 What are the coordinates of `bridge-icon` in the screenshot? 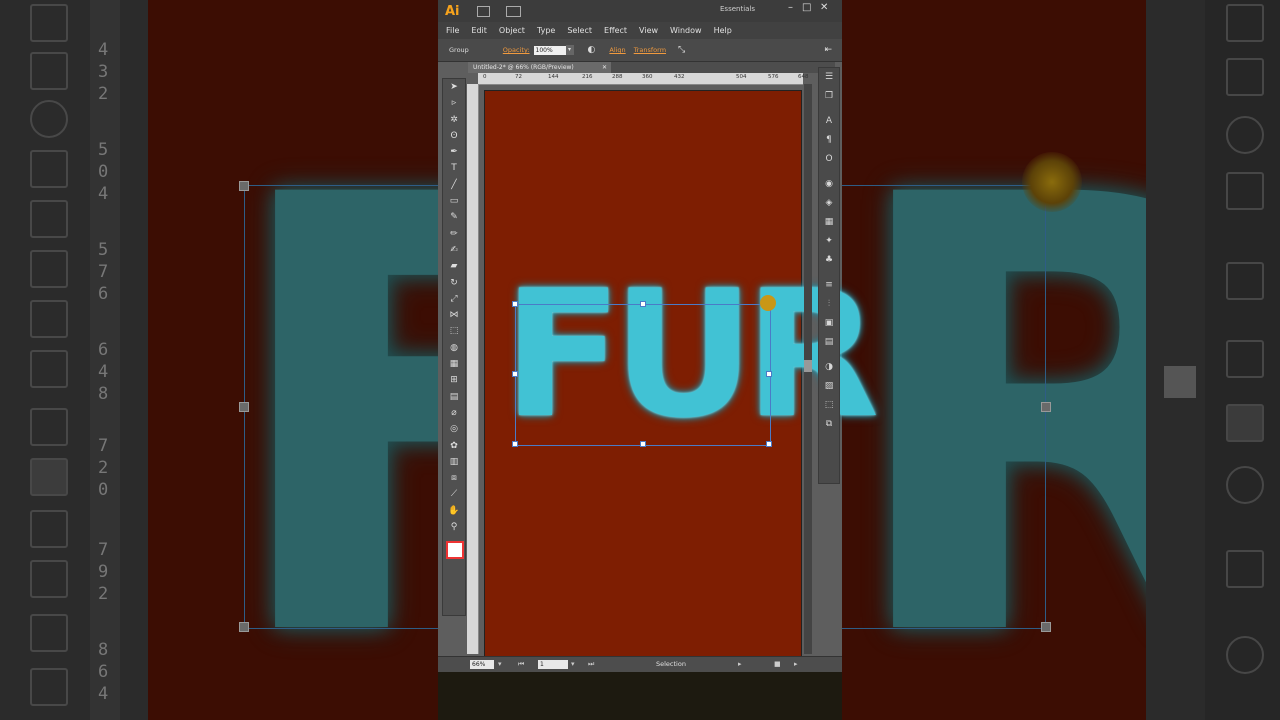 It's located at (483, 11).